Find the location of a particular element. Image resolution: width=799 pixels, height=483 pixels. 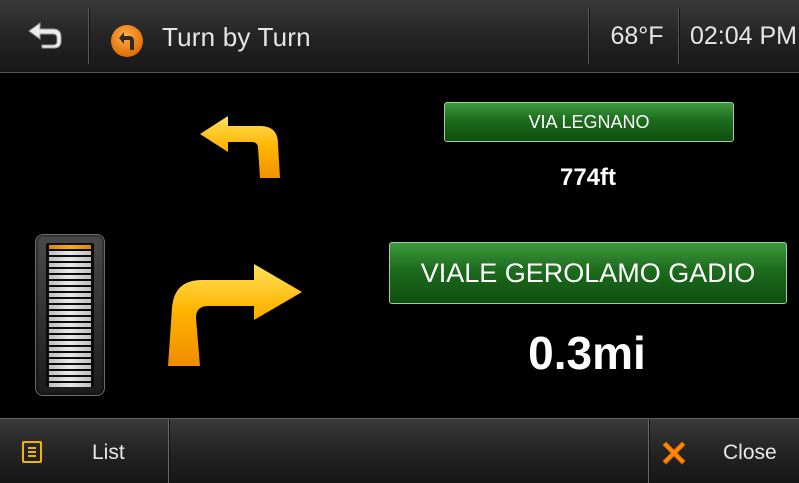

back-arrow-icon is located at coordinates (45, 35).